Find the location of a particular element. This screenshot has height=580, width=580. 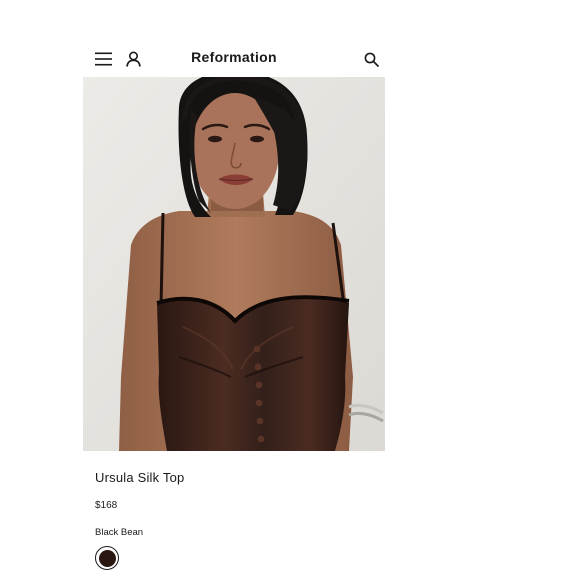

product-price: $168 is located at coordinates (106, 505).